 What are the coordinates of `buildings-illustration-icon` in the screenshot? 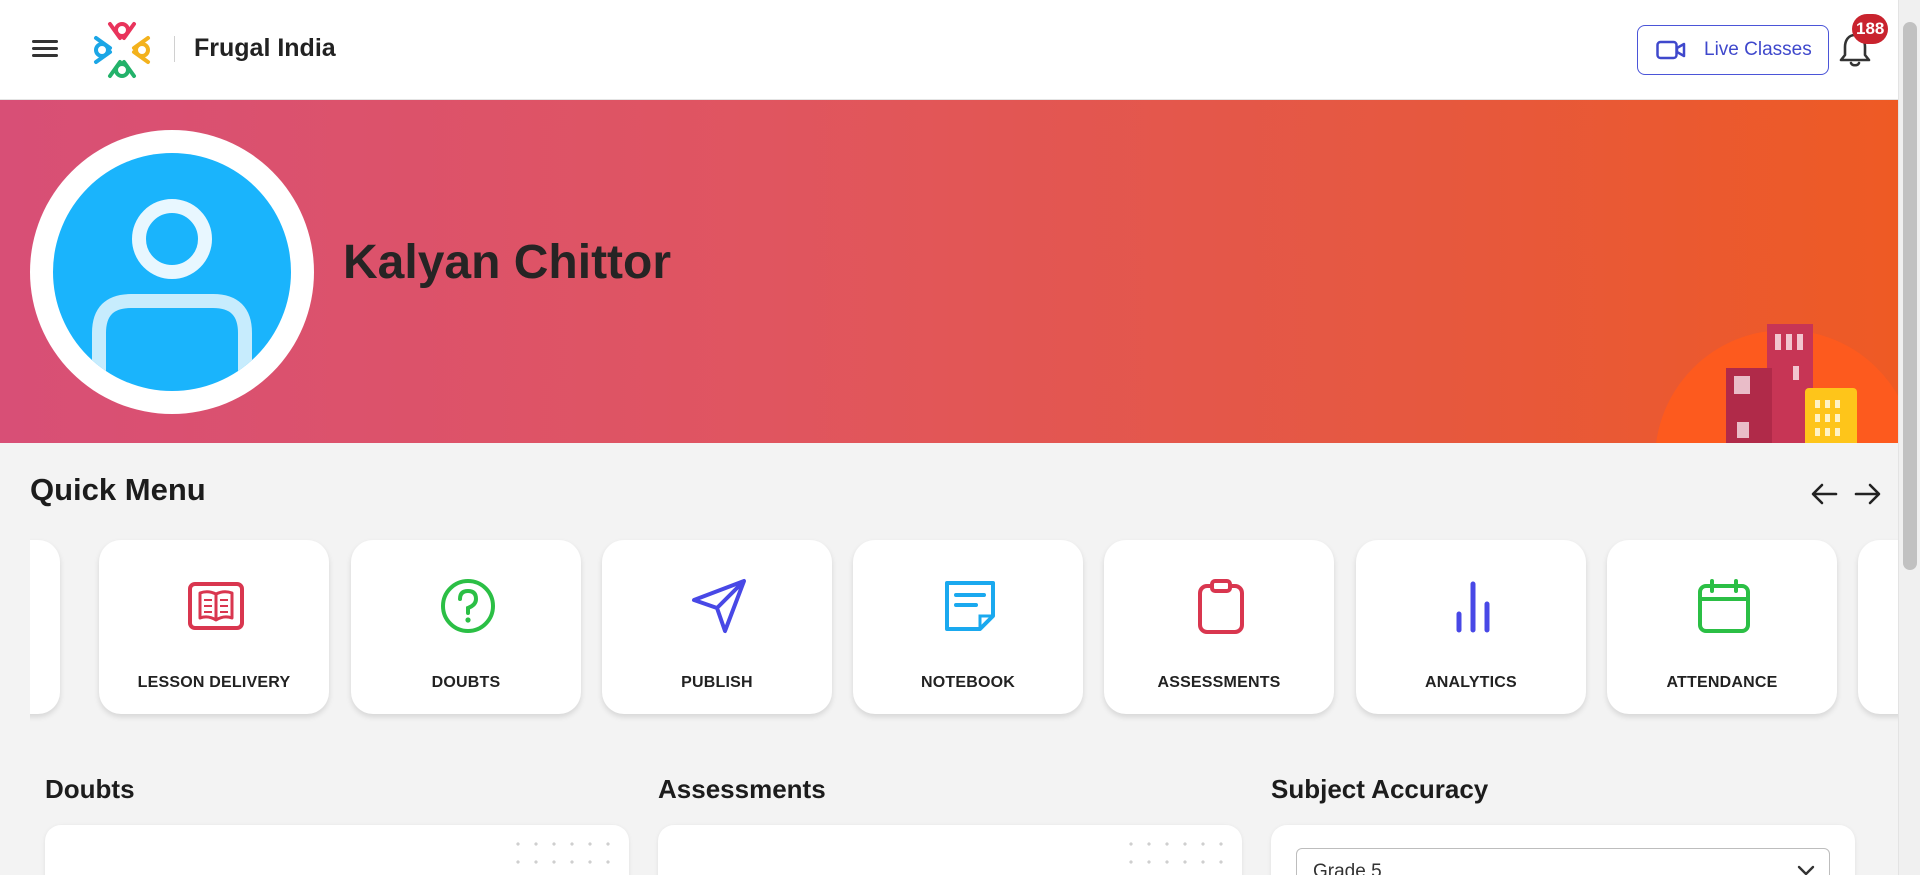 It's located at (1777, 383).